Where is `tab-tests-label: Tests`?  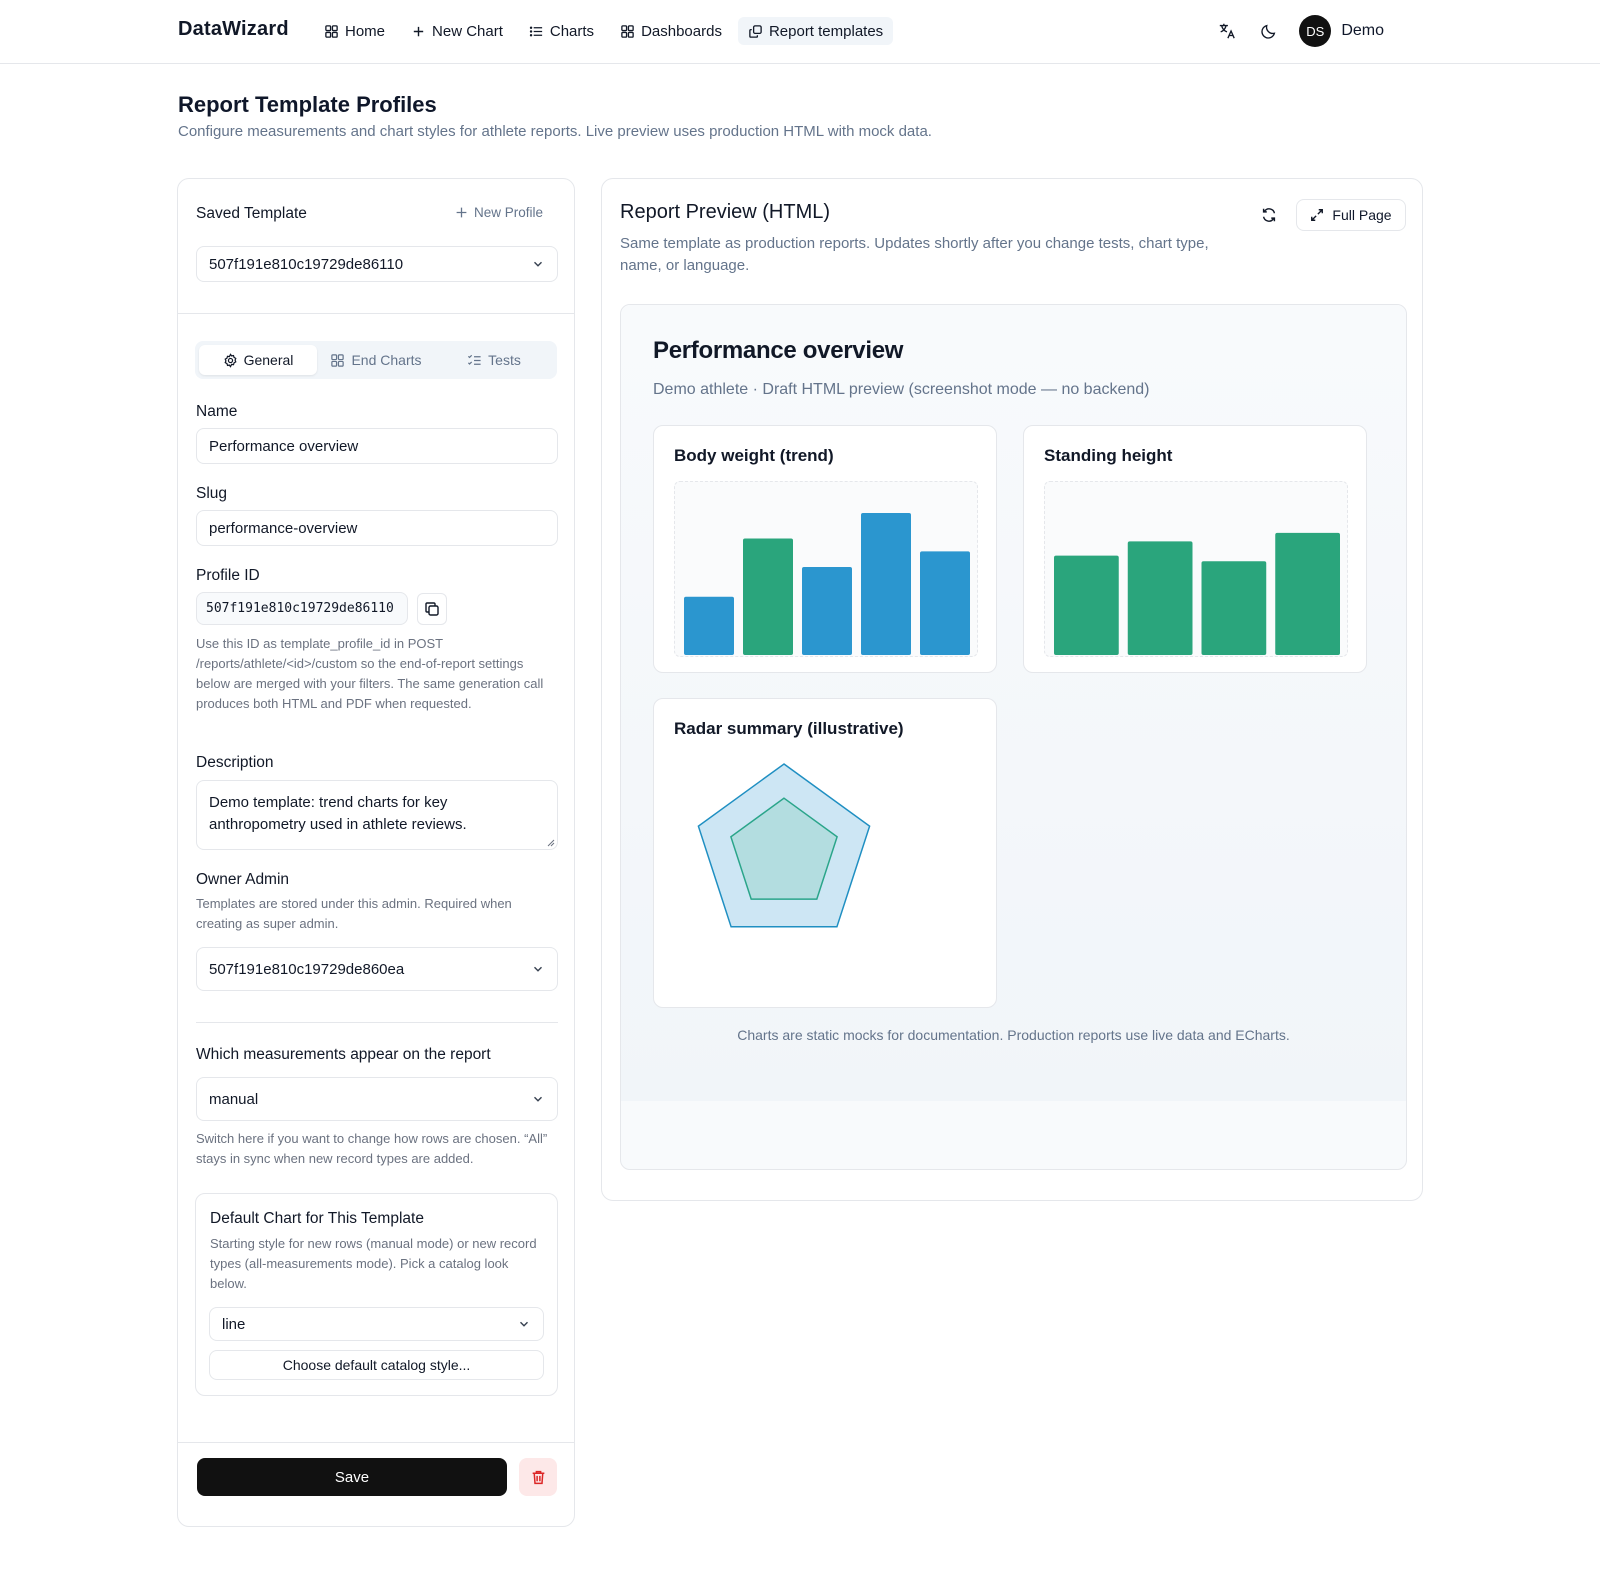
tab-tests-label: Tests is located at coordinates (504, 360).